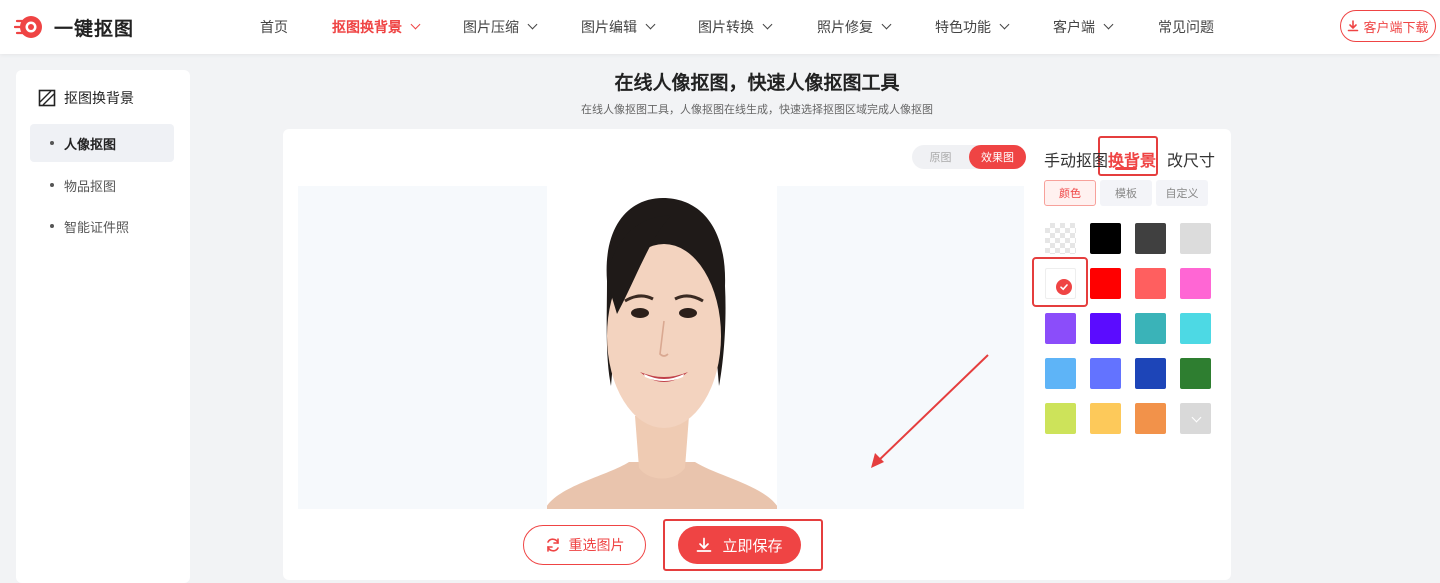 The width and height of the screenshot is (1440, 583). I want to click on logo: 一键抠图, so click(74, 27).